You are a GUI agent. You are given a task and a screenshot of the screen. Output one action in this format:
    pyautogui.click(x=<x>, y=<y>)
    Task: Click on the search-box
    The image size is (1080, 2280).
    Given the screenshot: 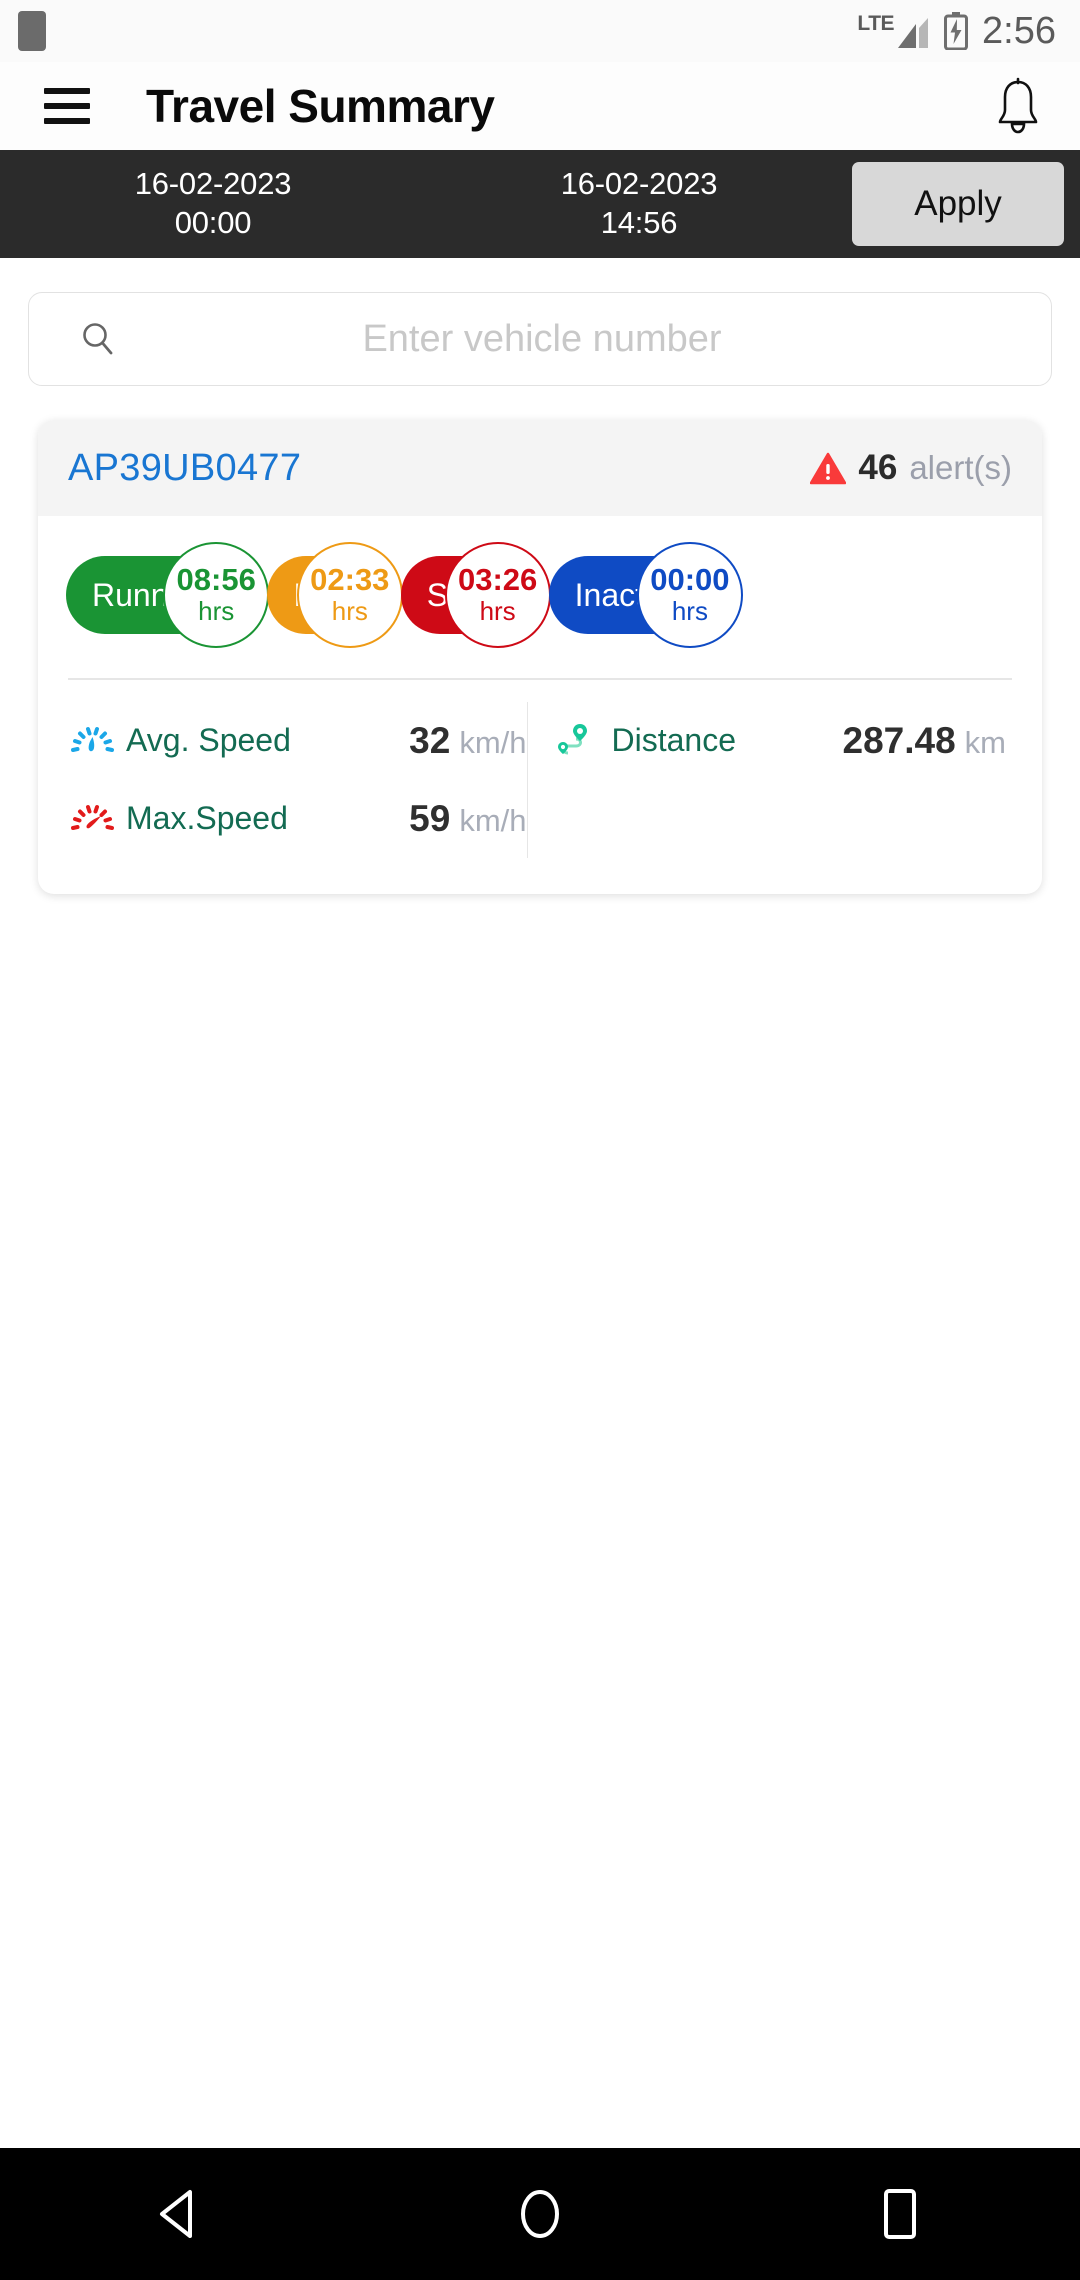 What is the action you would take?
    pyautogui.click(x=540, y=339)
    